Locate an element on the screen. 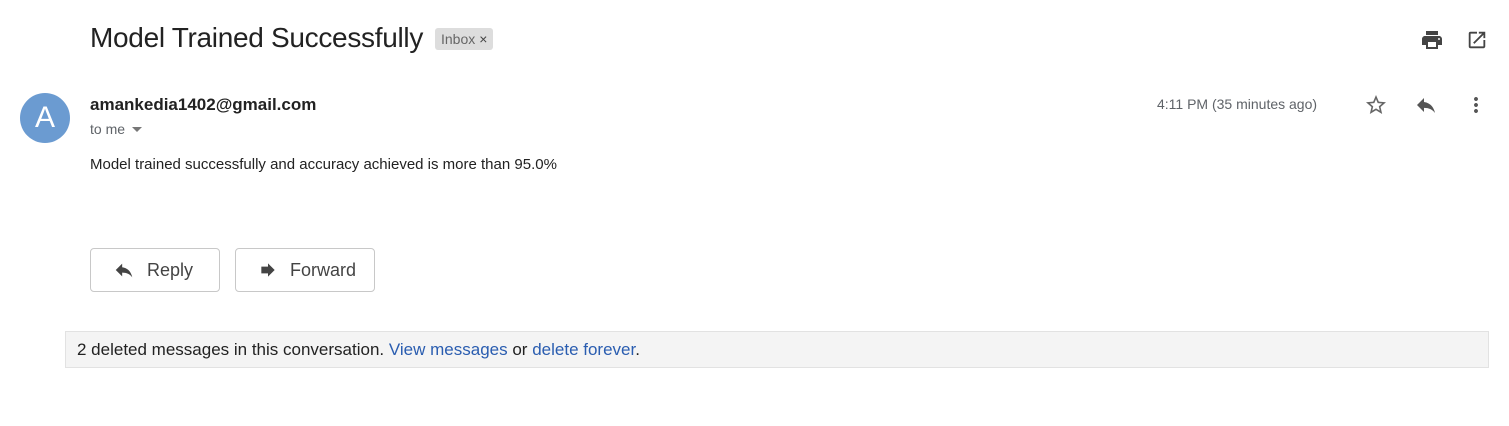 Image resolution: width=1509 pixels, height=426 pixels. chevron-down-icon is located at coordinates (137, 129).